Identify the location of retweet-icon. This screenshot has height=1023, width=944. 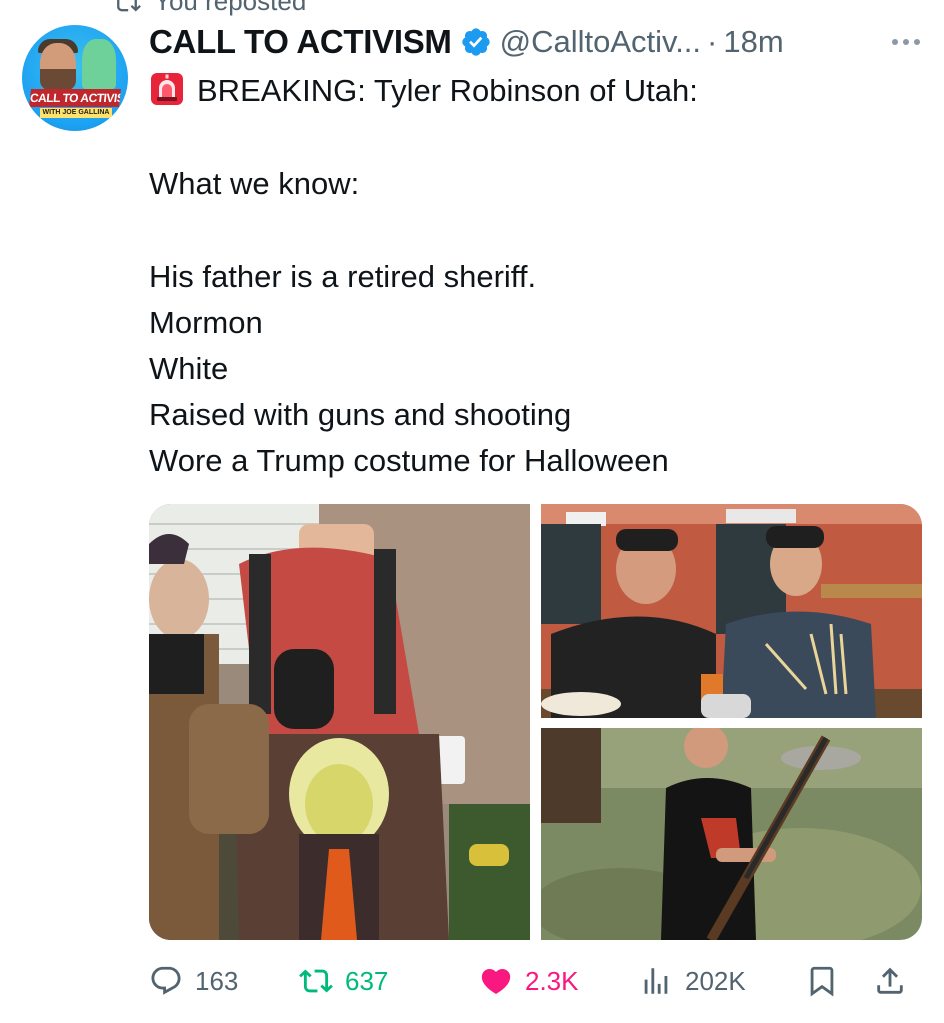
(316, 981).